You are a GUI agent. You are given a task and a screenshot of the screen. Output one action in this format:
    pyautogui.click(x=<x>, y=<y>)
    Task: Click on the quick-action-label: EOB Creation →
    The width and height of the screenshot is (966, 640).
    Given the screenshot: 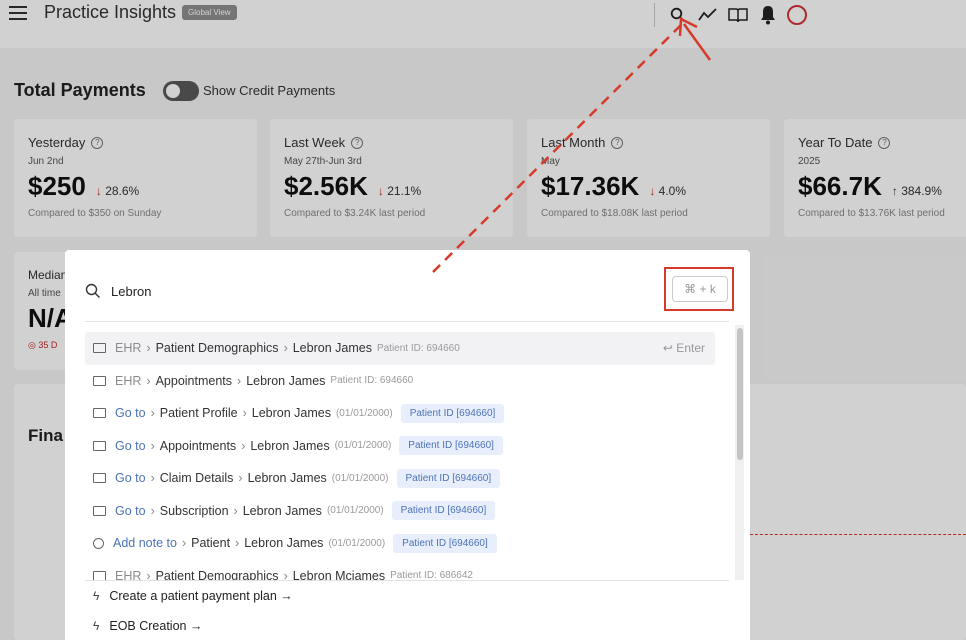 What is the action you would take?
    pyautogui.click(x=156, y=626)
    